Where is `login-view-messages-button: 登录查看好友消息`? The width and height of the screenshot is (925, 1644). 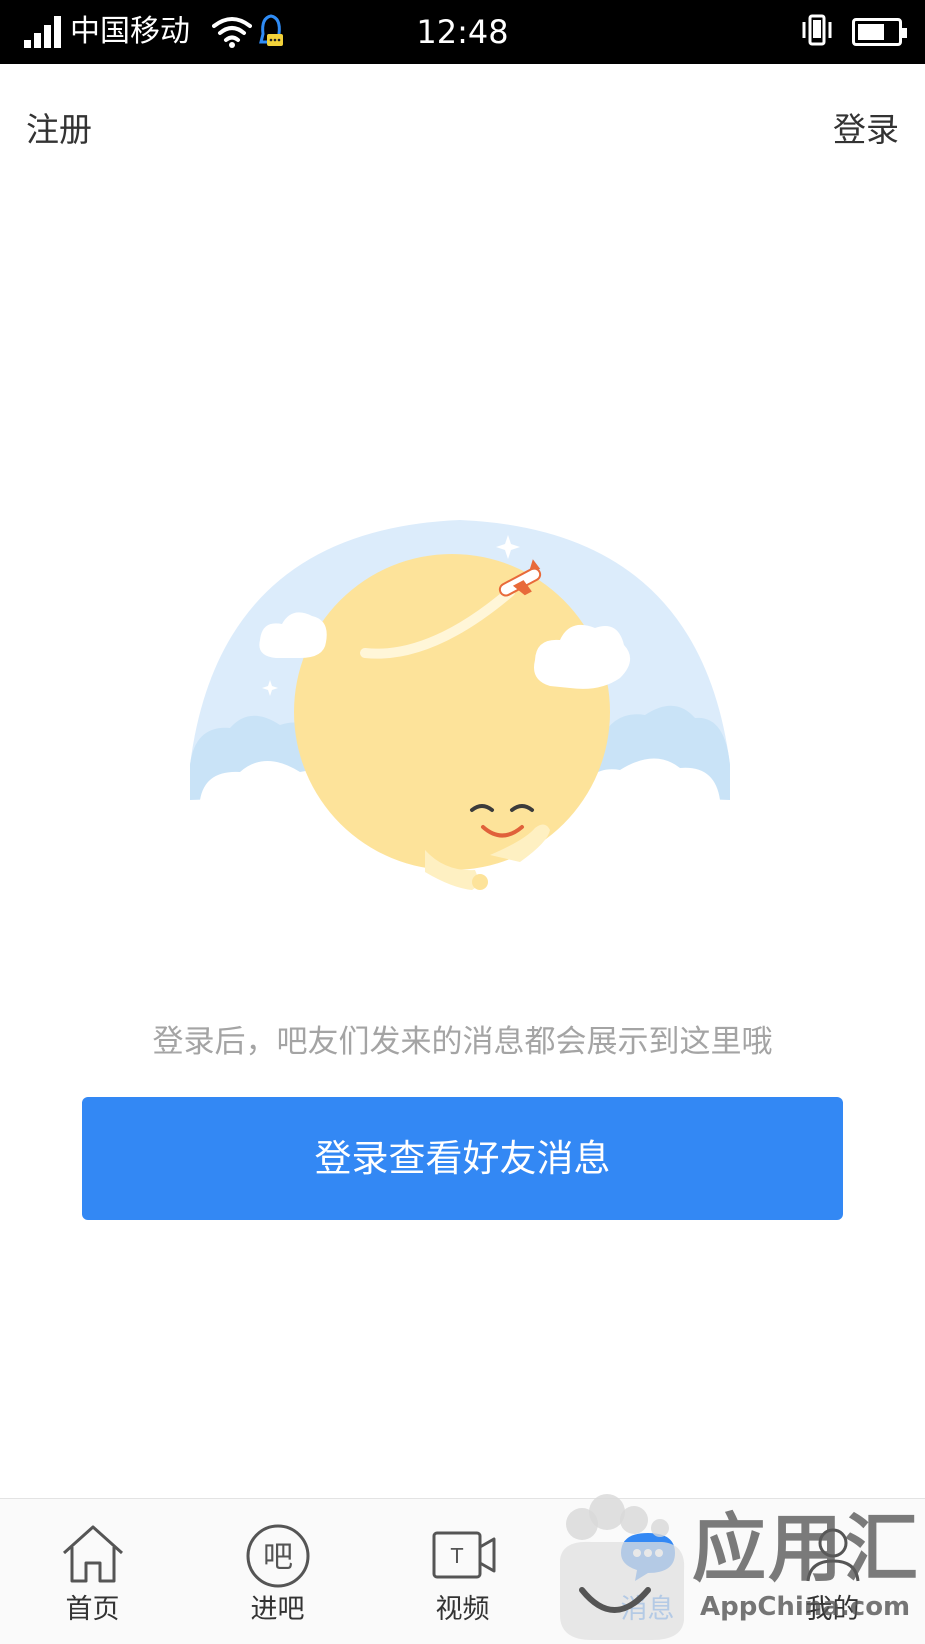 login-view-messages-button: 登录查看好友消息 is located at coordinates (462, 1158).